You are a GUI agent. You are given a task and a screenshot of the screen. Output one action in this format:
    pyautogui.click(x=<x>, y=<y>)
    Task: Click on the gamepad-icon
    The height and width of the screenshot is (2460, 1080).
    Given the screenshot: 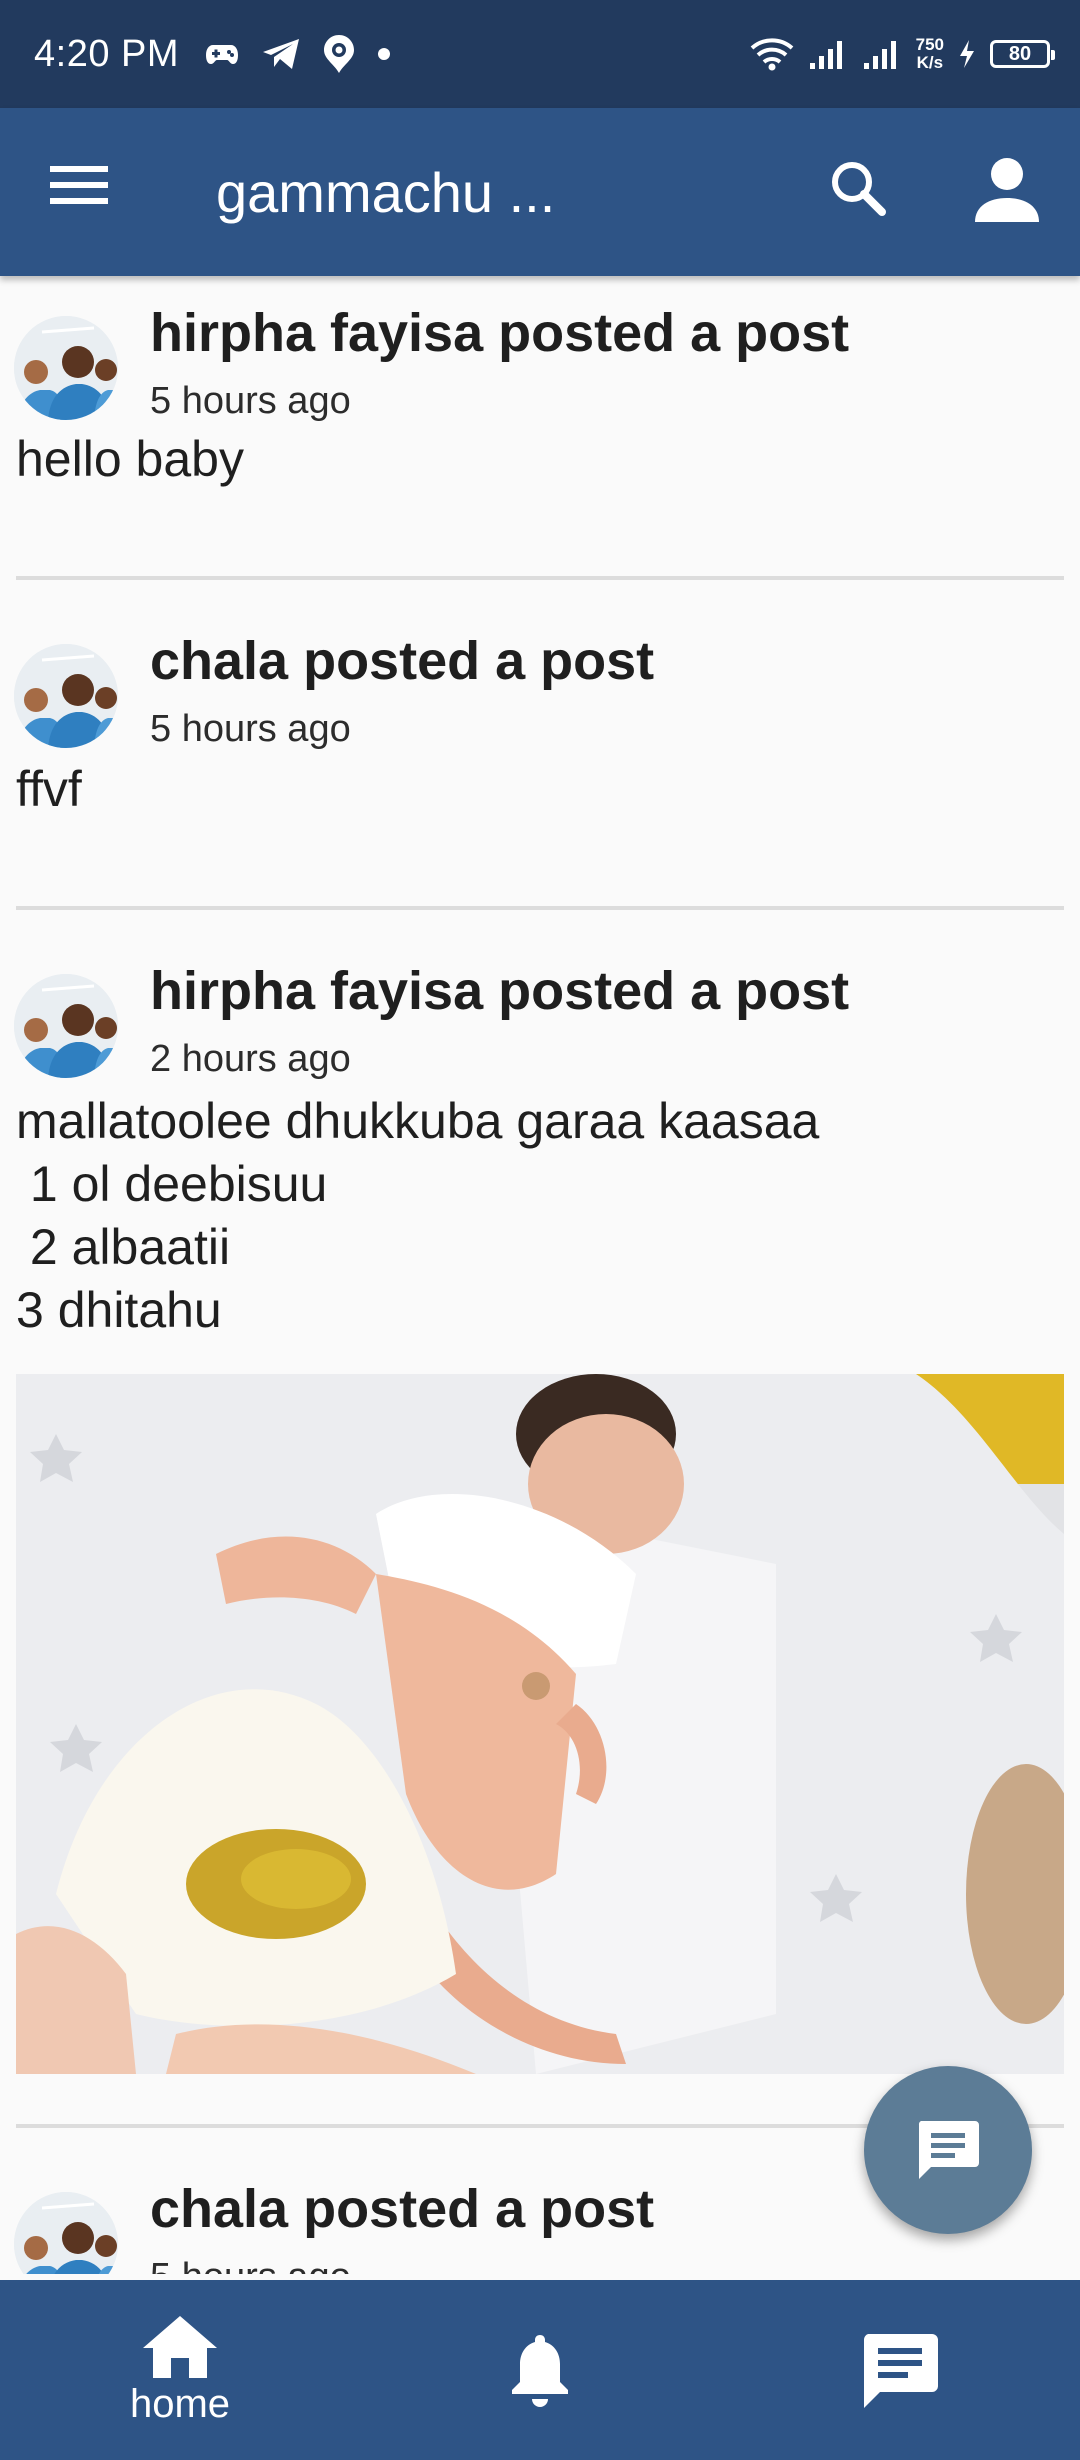 What is the action you would take?
    pyautogui.click(x=222, y=54)
    